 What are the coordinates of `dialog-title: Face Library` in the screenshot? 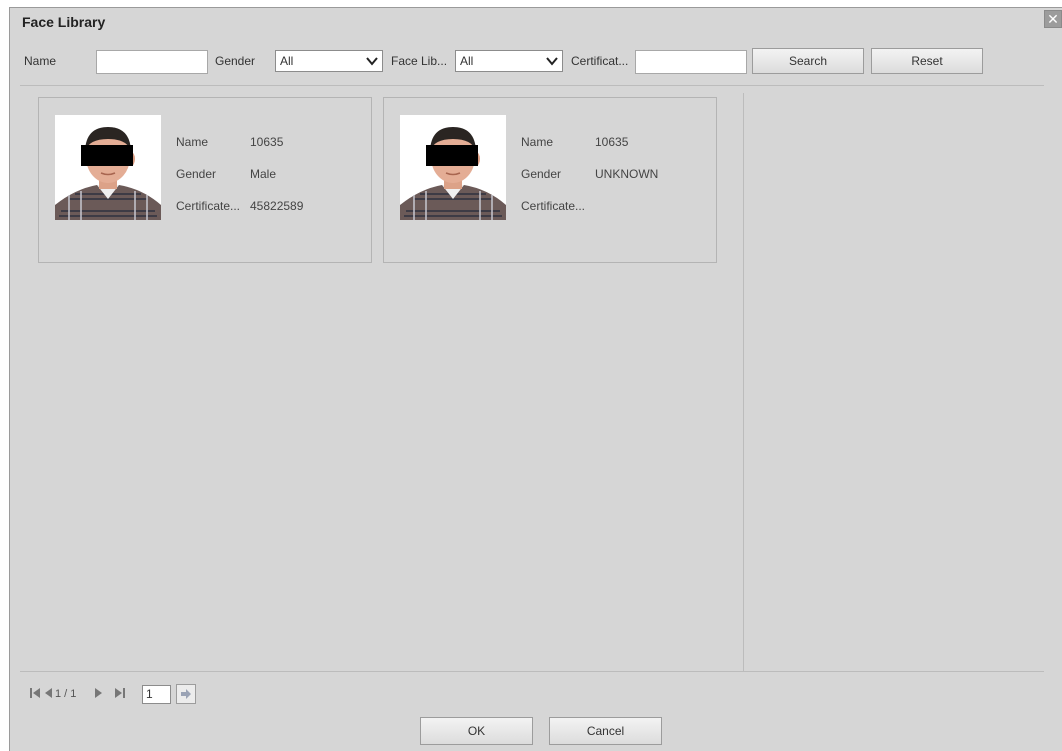 It's located at (64, 22).